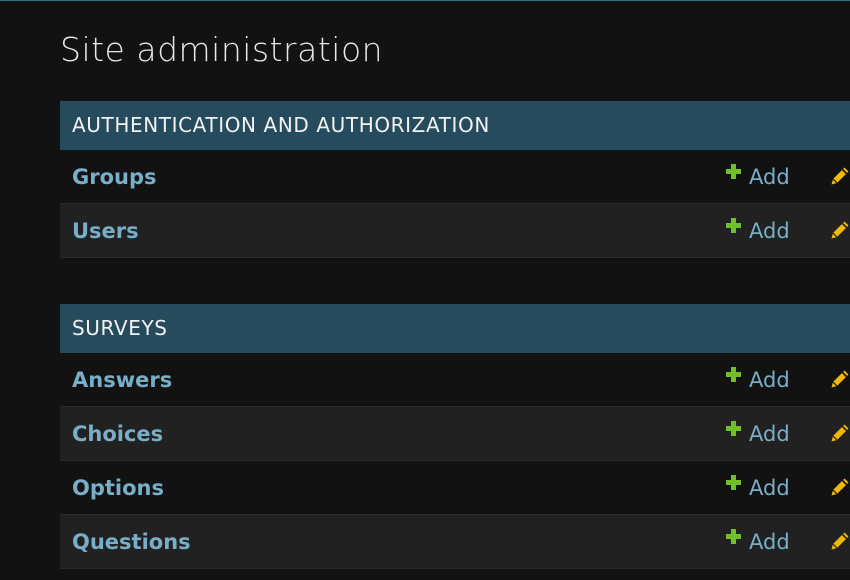 Image resolution: width=850 pixels, height=580 pixels. I want to click on model-link-options: Options, so click(118, 488).